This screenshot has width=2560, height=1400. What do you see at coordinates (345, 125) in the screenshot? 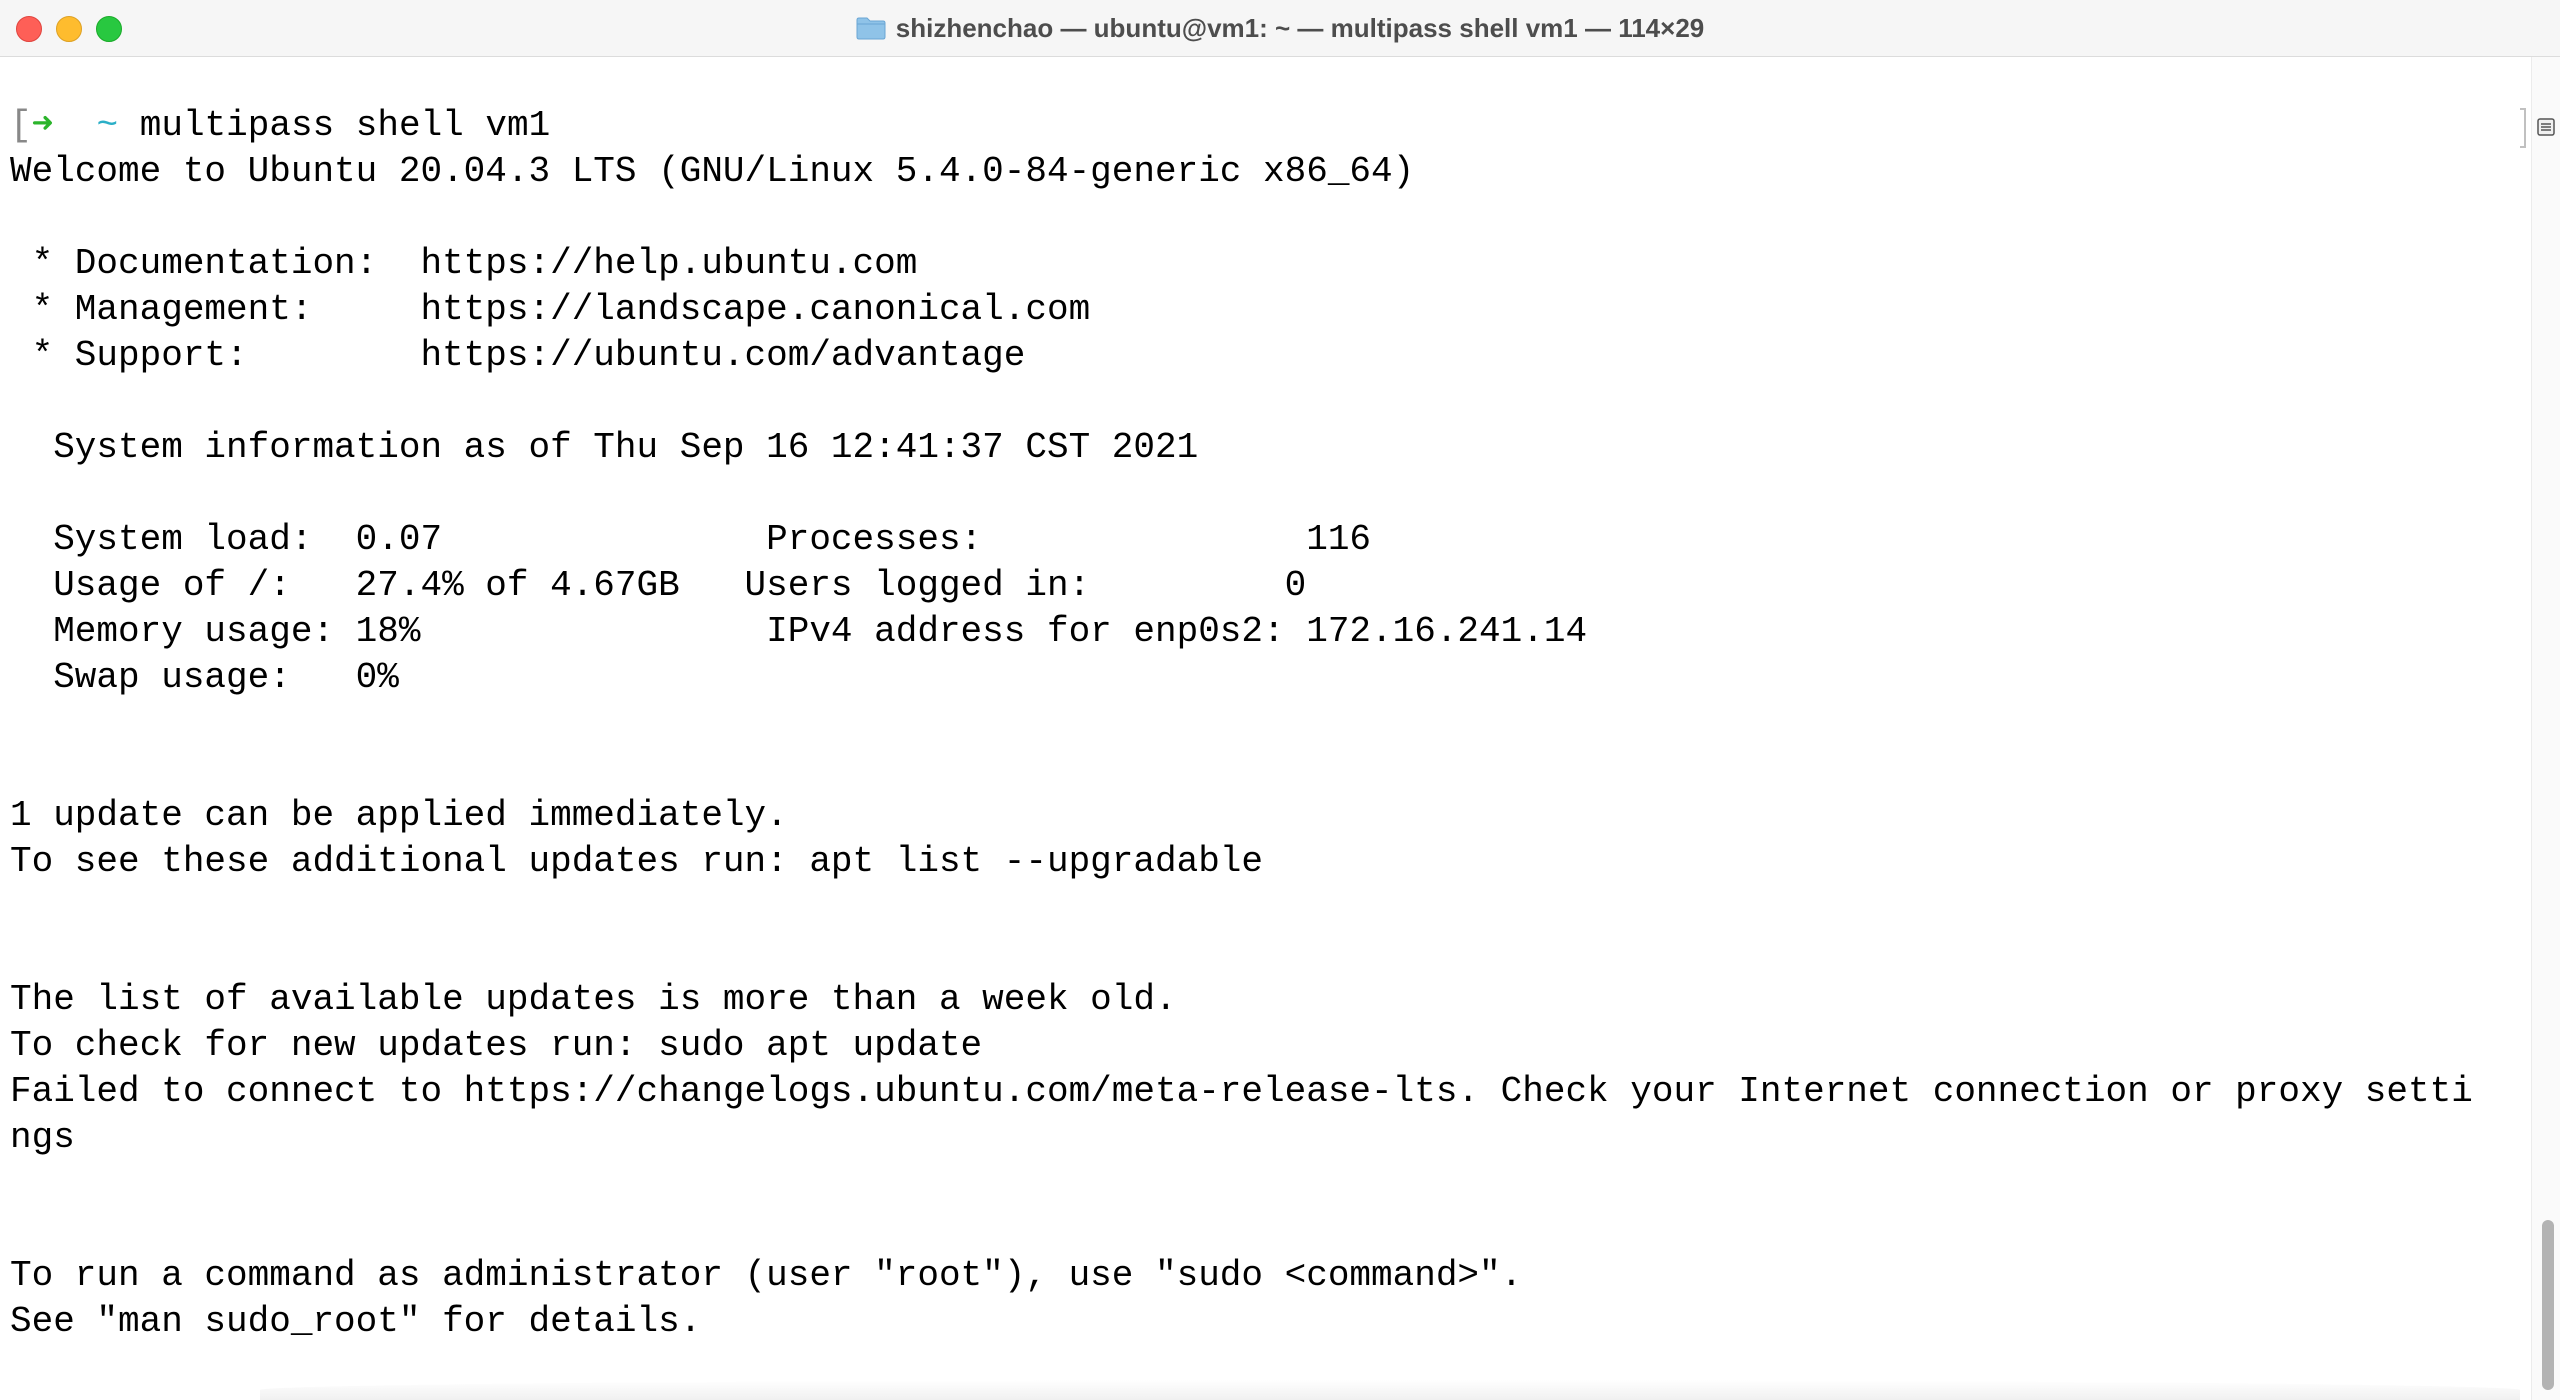
I see `prompt-command: multipass shell vm1` at bounding box center [345, 125].